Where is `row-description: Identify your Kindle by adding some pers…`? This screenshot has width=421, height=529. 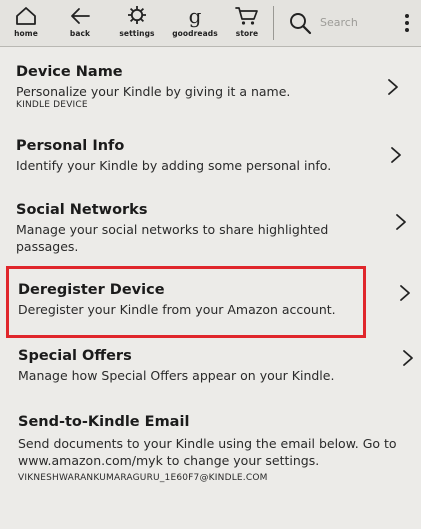
row-description: Identify your Kindle by adding some pers… is located at coordinates (174, 165).